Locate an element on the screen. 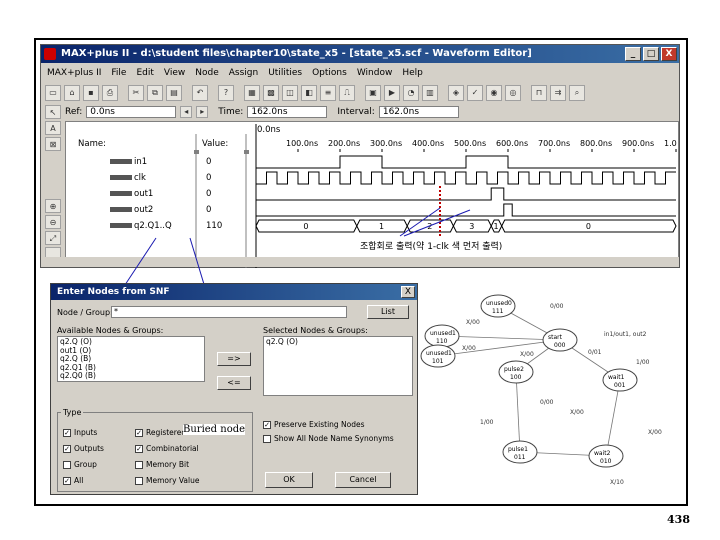 The width and height of the screenshot is (720, 540). dialog-title: Enter Nodes from SNF is located at coordinates (234, 292).